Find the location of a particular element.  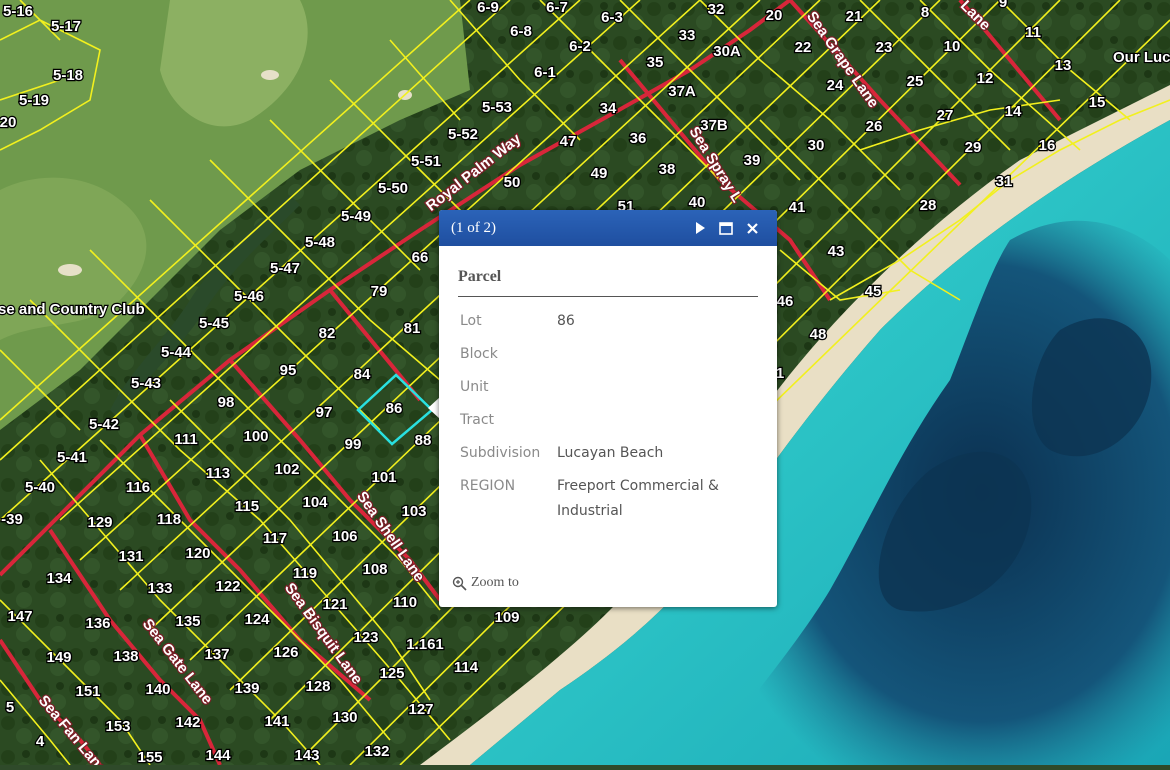

parcel-label: 5-46 is located at coordinates (249, 296).